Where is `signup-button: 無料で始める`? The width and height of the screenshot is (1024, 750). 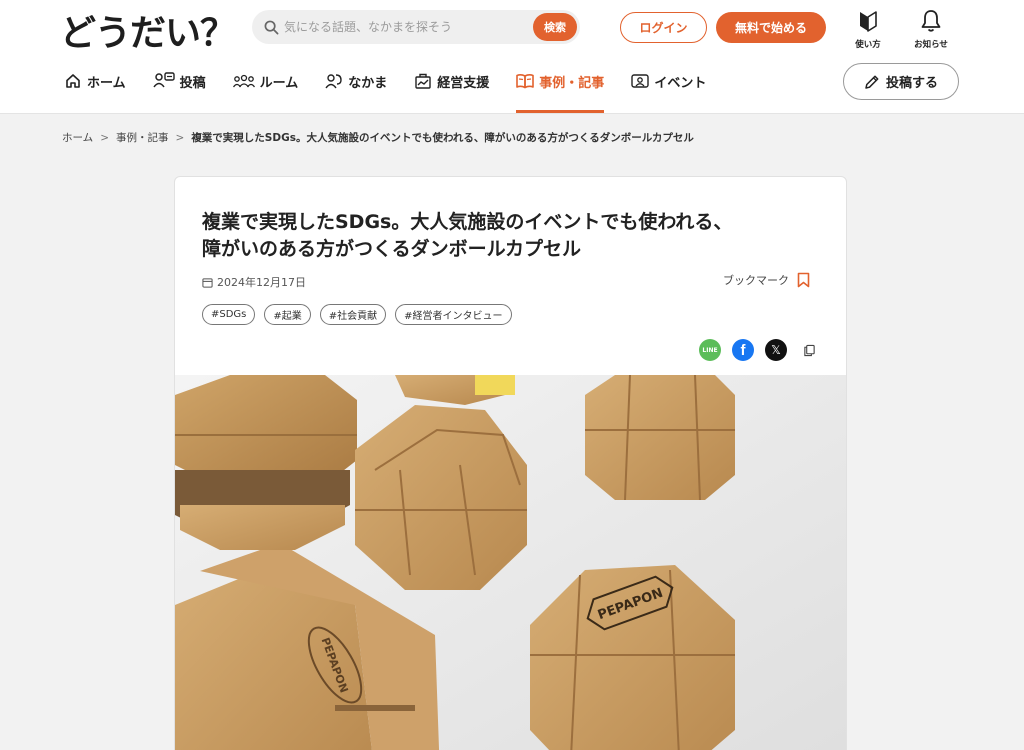
signup-button: 無料で始める is located at coordinates (771, 27).